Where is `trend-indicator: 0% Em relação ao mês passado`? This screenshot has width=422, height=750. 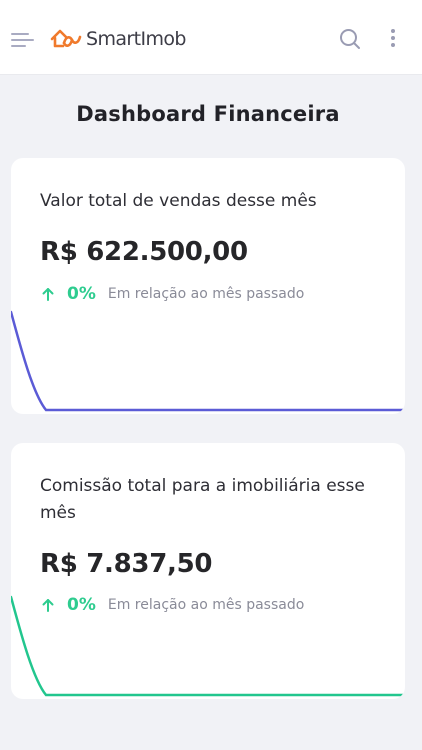 trend-indicator: 0% Em relação ao mês passado is located at coordinates (172, 294).